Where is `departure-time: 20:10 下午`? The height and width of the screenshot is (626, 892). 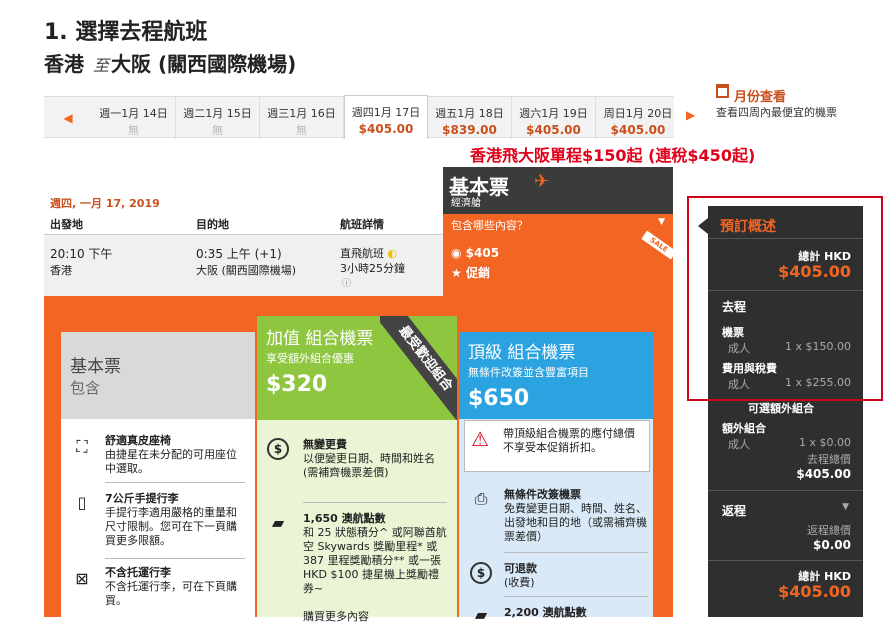 departure-time: 20:10 下午 is located at coordinates (81, 254).